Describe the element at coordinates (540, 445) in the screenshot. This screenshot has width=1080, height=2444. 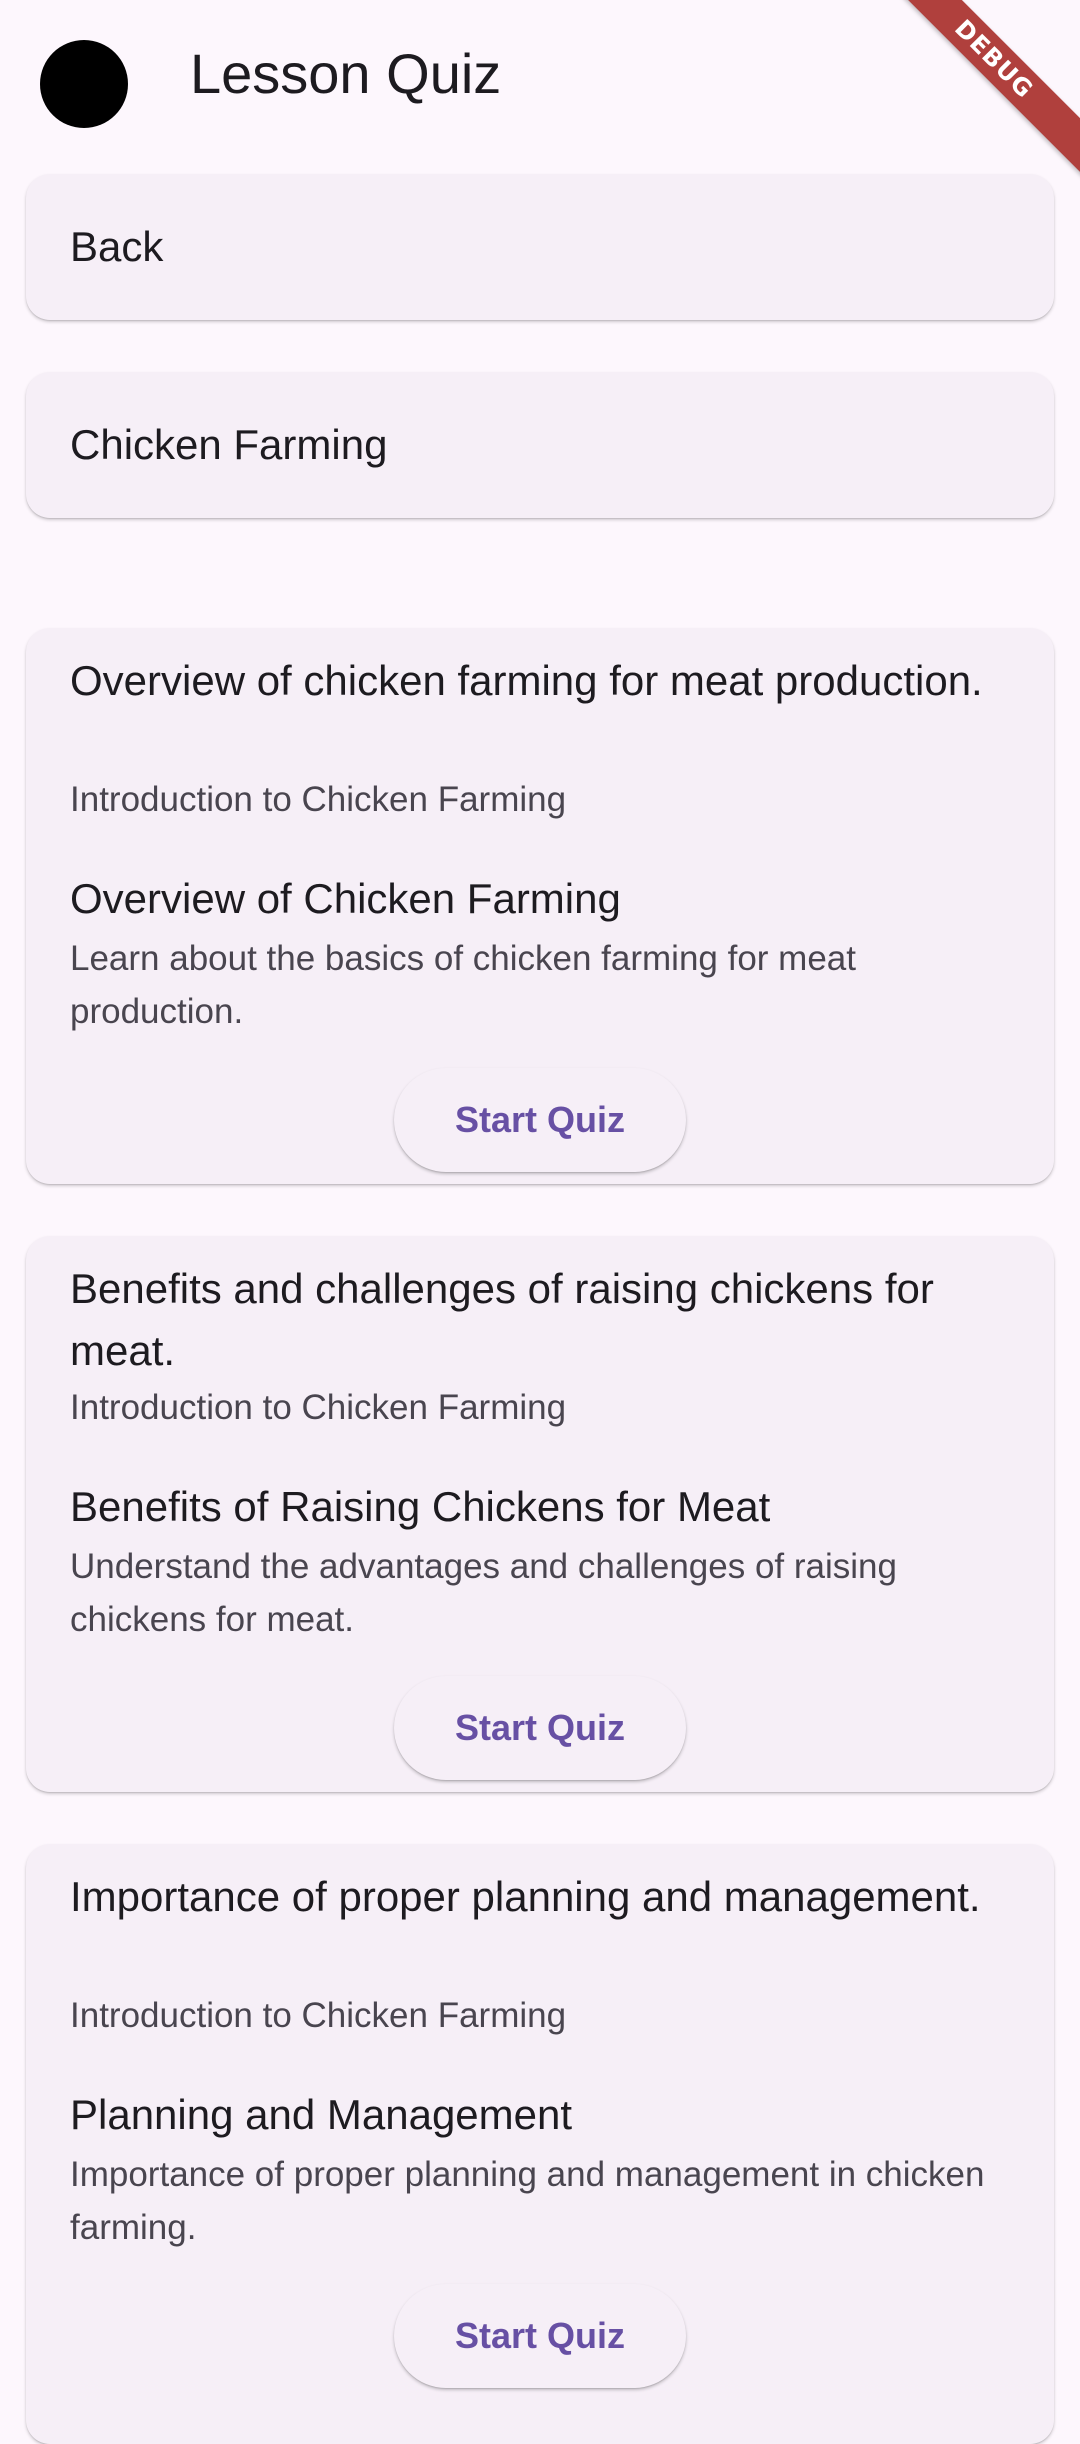
I see `topic-card: Chicken Farming` at that location.